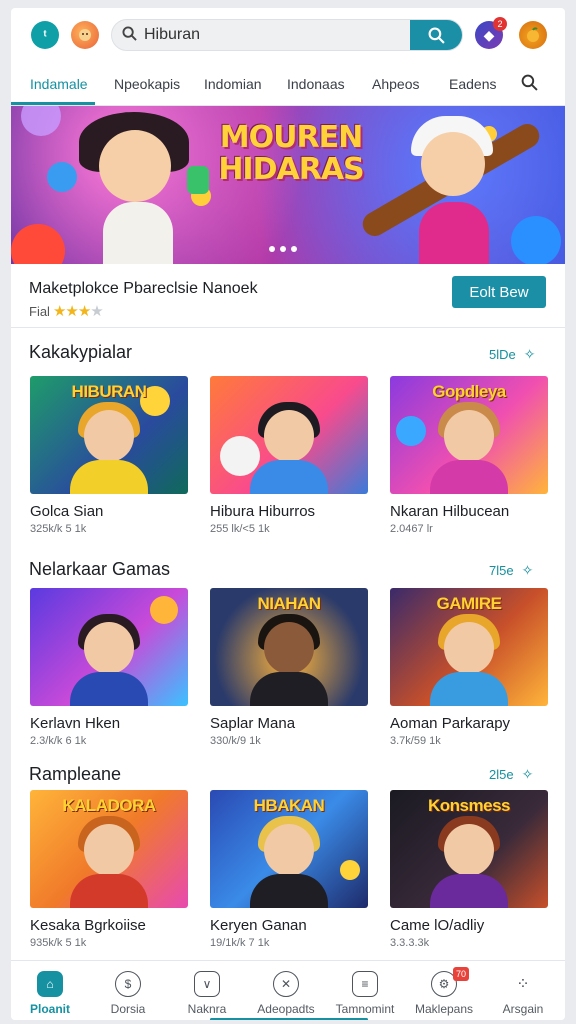 This screenshot has height=1024, width=576. Describe the element at coordinates (67, 511) in the screenshot. I see `game-title: Golca Sian` at that location.